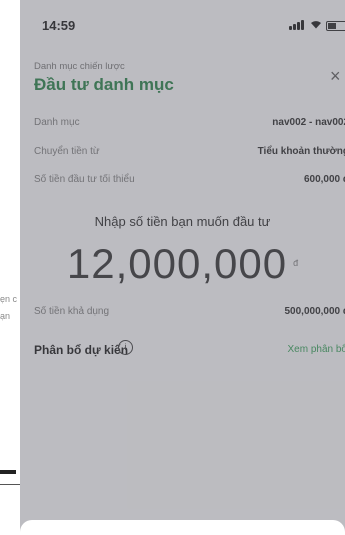  What do you see at coordinates (10, 484) in the screenshot?
I see `background-divider` at bounding box center [10, 484].